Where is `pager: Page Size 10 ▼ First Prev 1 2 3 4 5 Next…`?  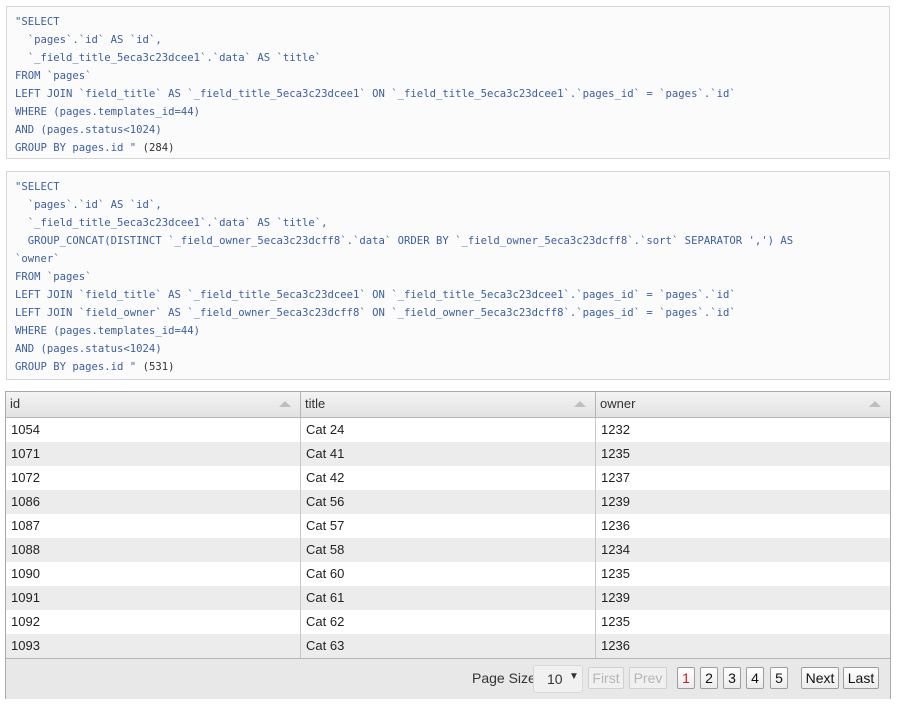 pager: Page Size 10 ▼ First Prev 1 2 3 4 5 Next… is located at coordinates (448, 678).